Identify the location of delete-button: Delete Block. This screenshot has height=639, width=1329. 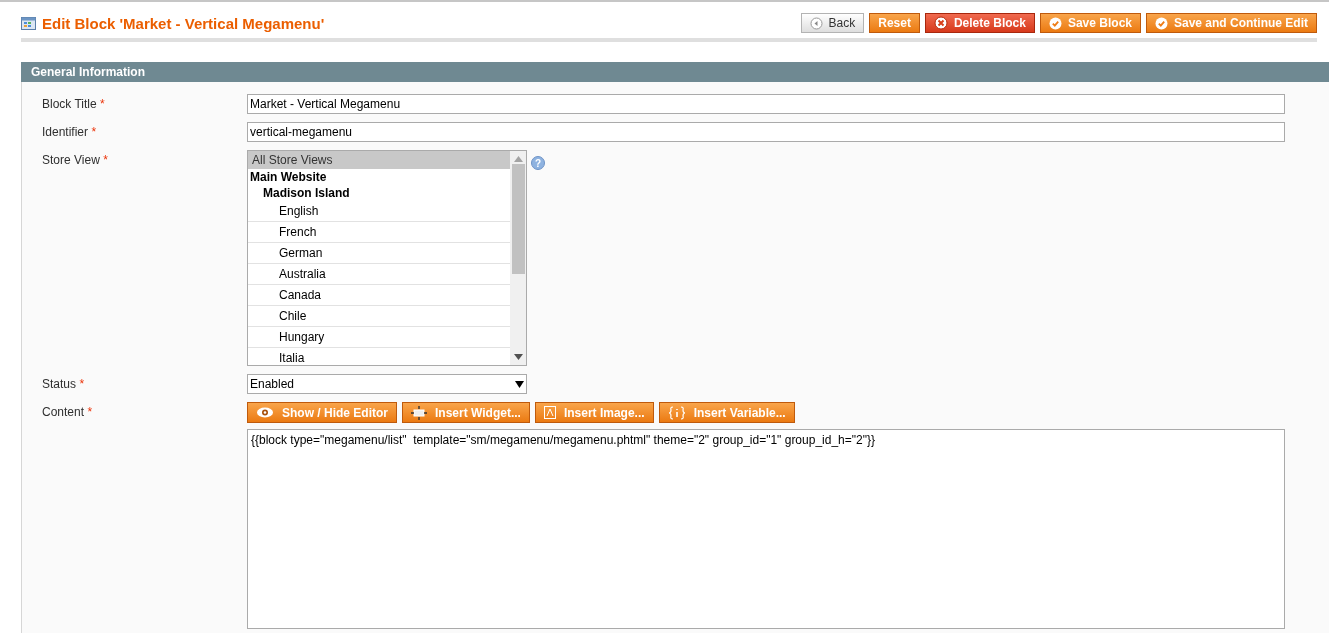
(979, 23).